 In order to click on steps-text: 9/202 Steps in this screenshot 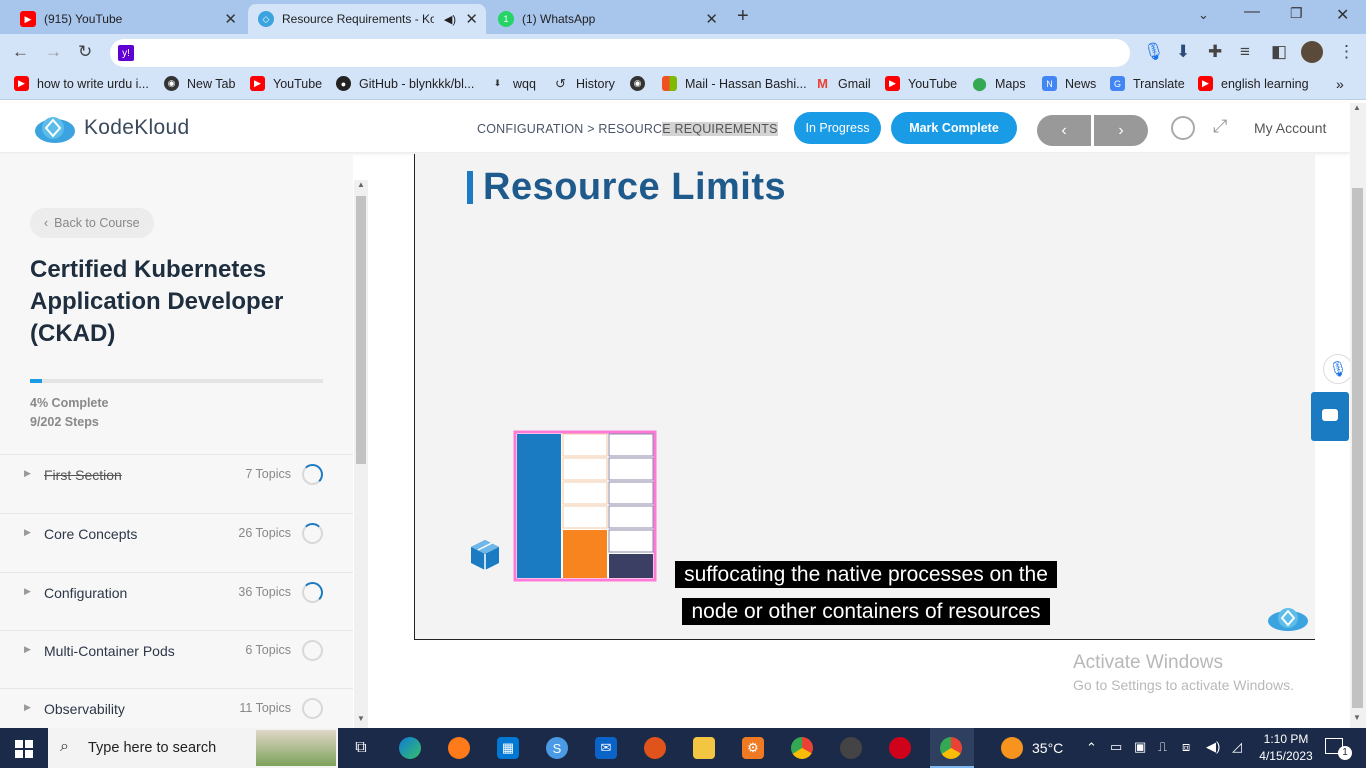, I will do `click(64, 422)`.